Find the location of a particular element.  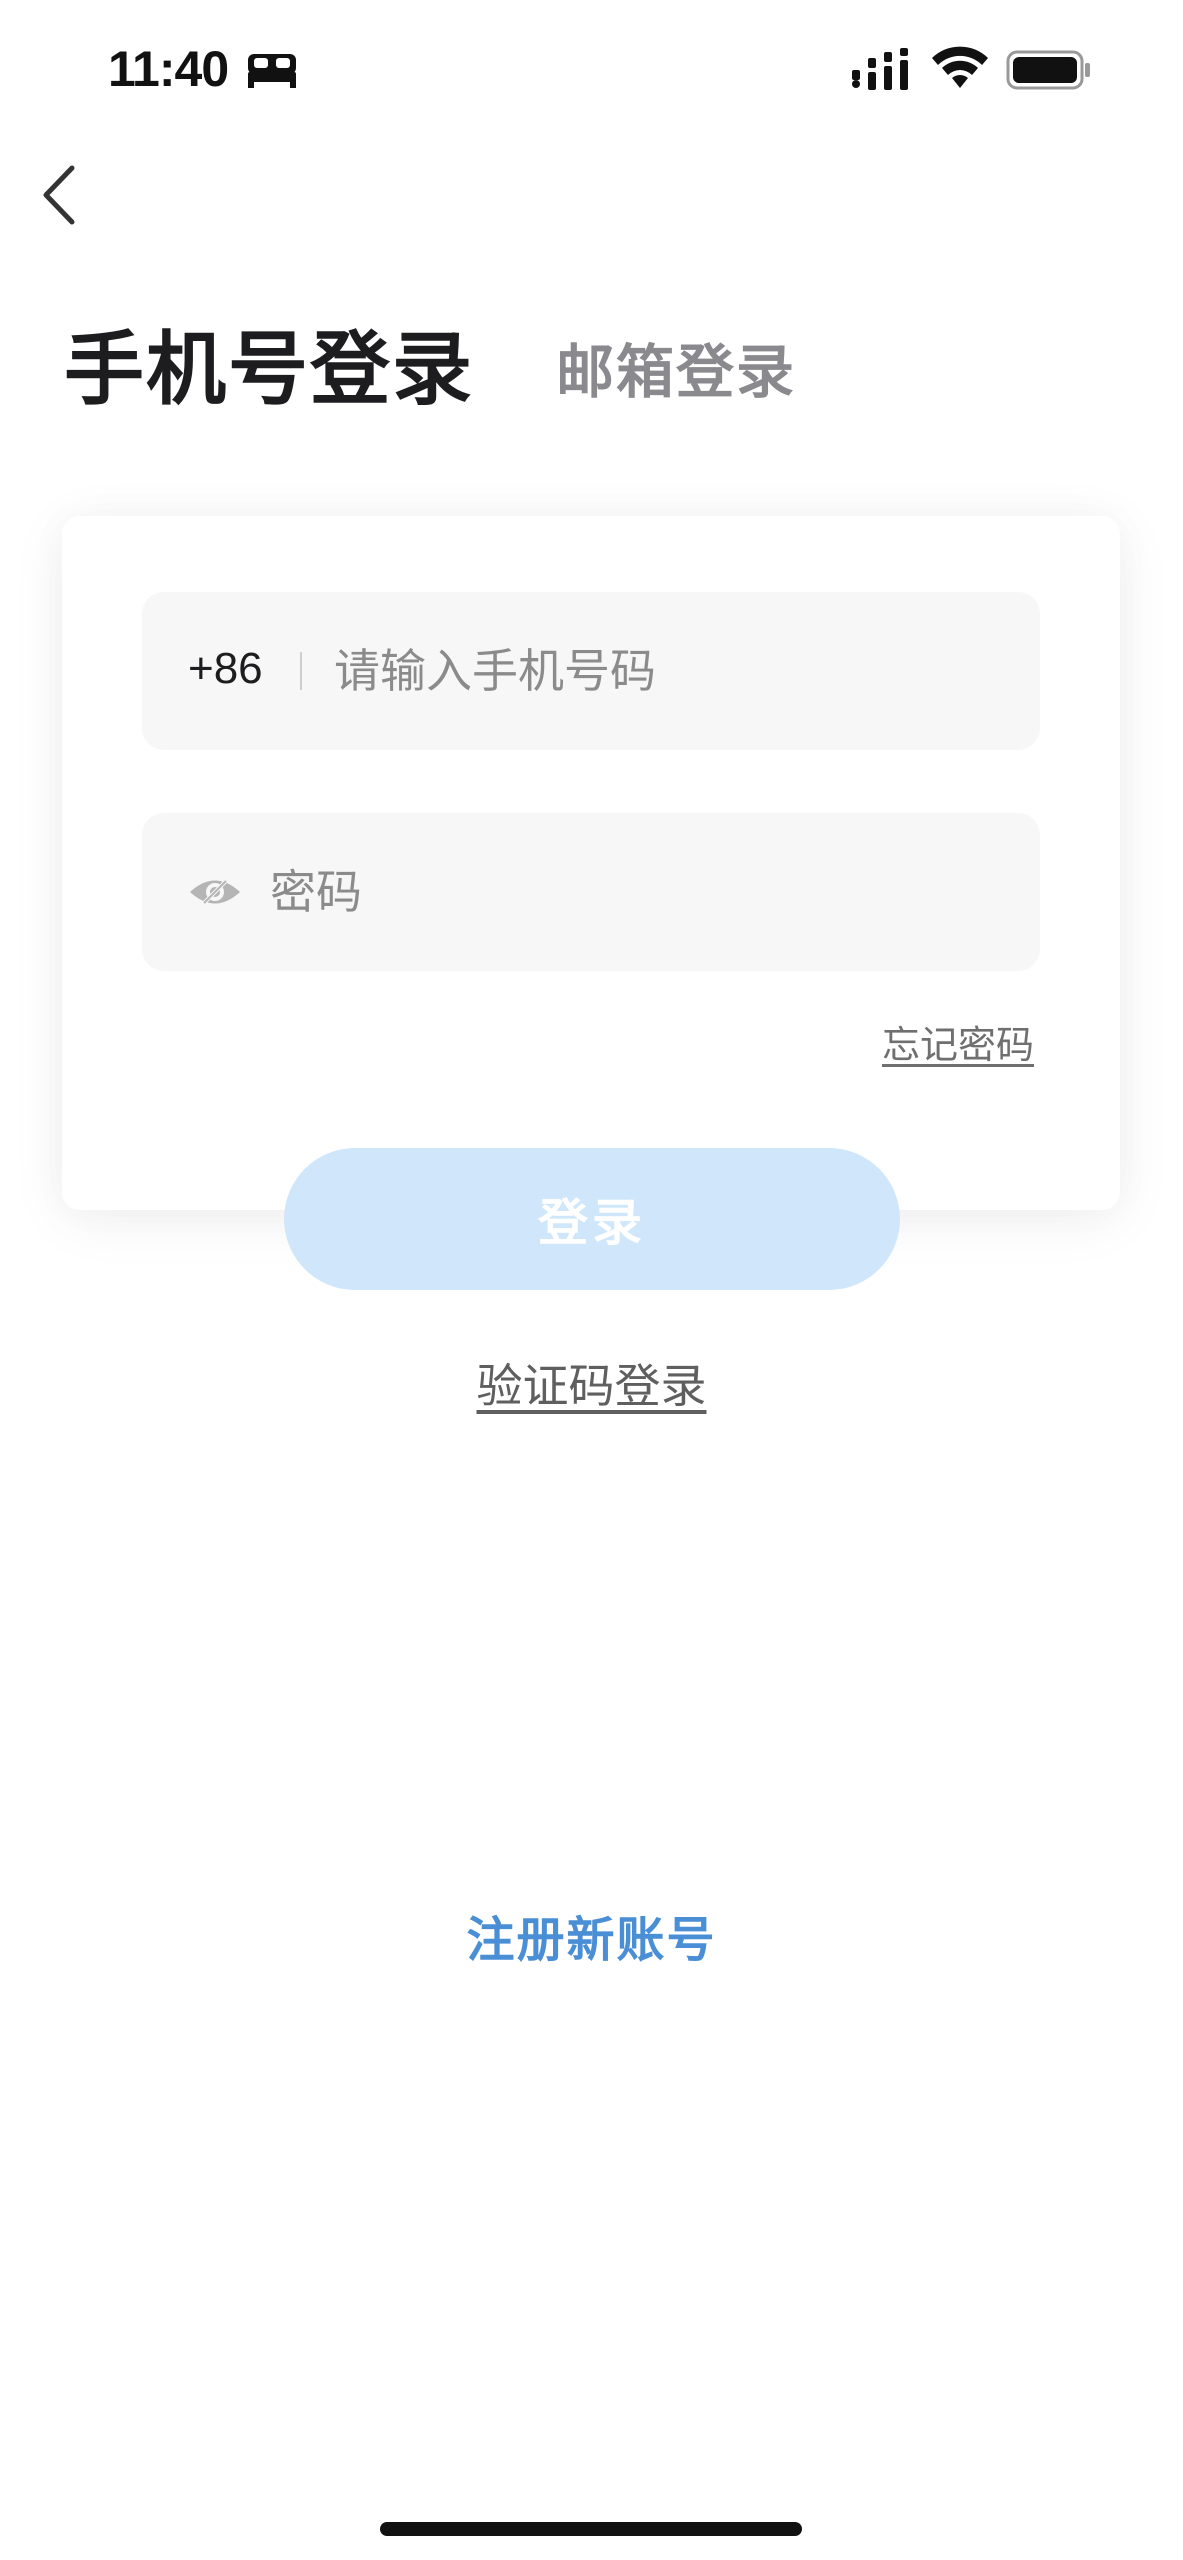

status-time: 11:40 is located at coordinates (168, 69).